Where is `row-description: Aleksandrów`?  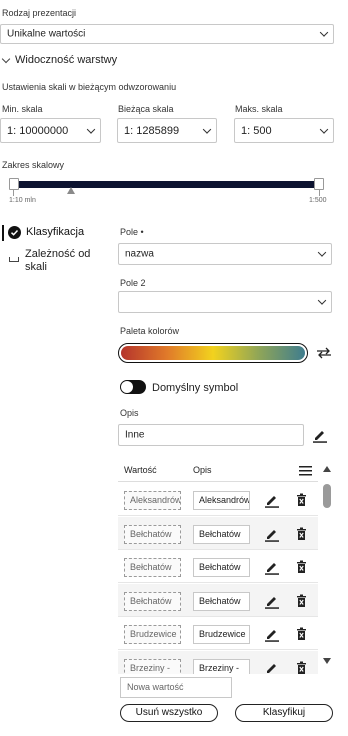
row-description: Aleksandrów is located at coordinates (224, 500).